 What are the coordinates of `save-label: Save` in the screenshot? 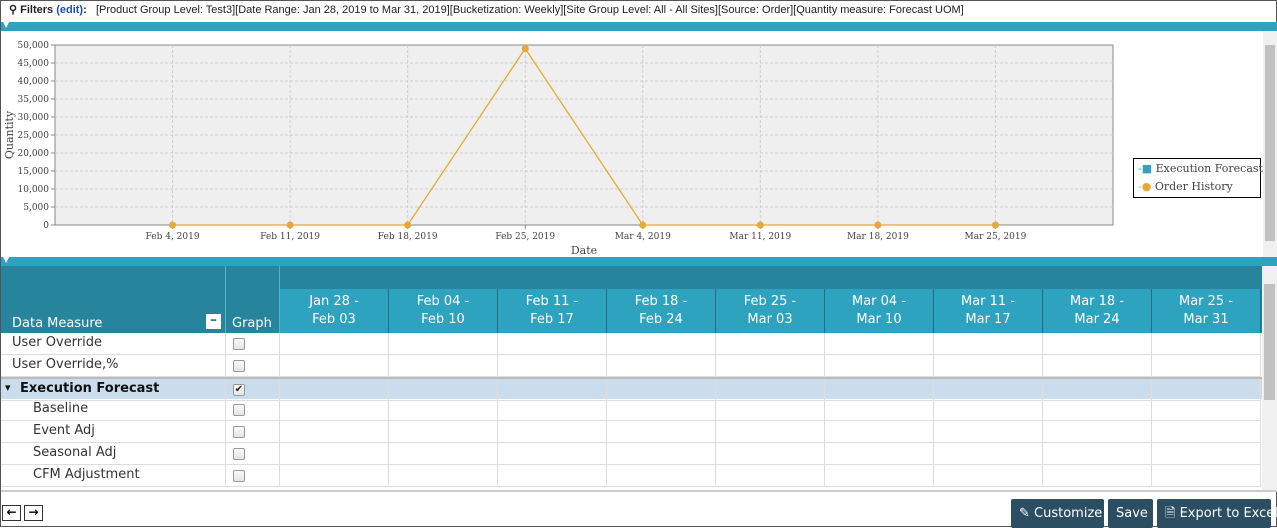 It's located at (1132, 513).